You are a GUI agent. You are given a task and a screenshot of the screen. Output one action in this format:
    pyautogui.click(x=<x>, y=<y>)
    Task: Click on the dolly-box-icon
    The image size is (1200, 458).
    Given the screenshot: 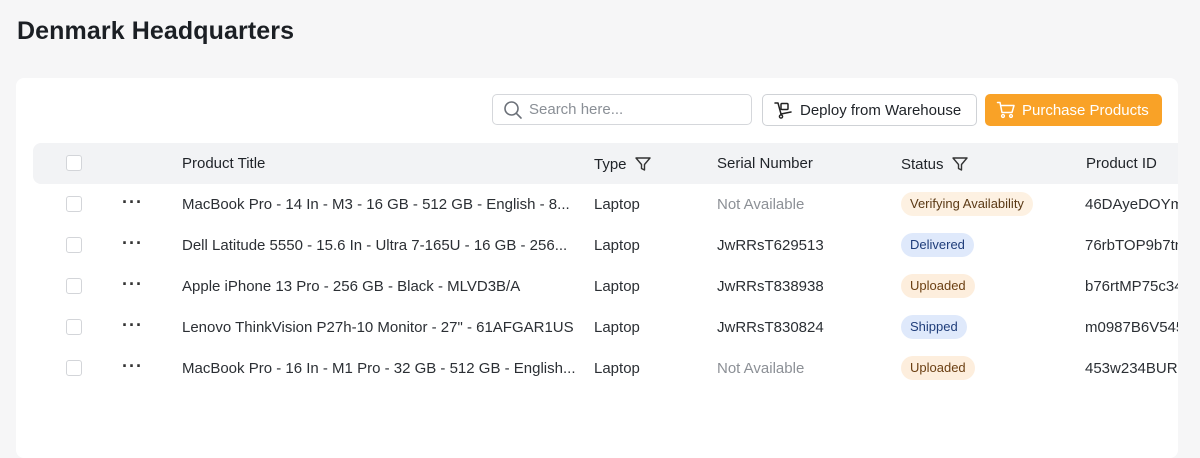 What is the action you would take?
    pyautogui.click(x=783, y=110)
    